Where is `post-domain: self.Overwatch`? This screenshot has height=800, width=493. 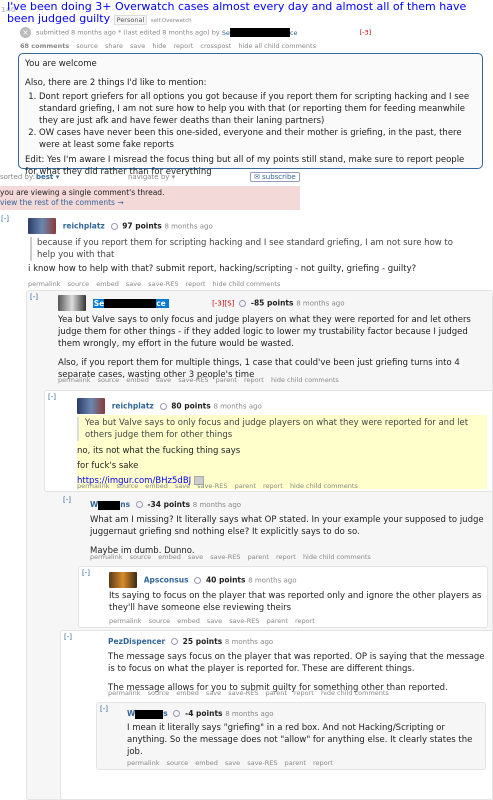
post-domain: self.Overwatch is located at coordinates (171, 21).